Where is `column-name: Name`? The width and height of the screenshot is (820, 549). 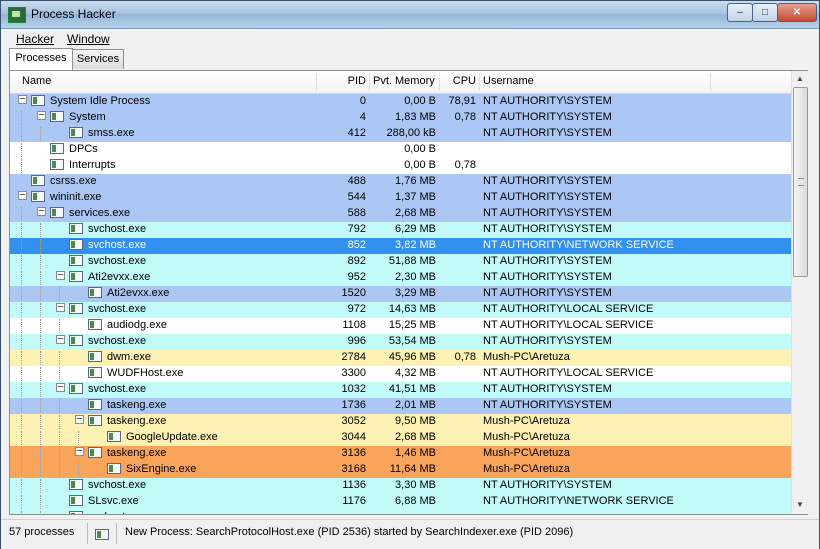
column-name: Name is located at coordinates (36, 81).